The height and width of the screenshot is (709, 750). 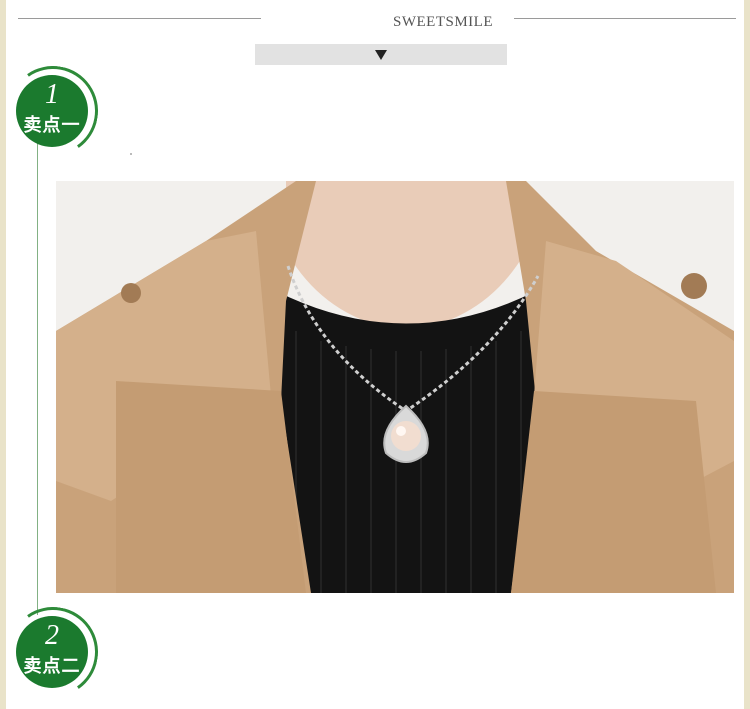 I want to click on header-rule-right, so click(x=625, y=18).